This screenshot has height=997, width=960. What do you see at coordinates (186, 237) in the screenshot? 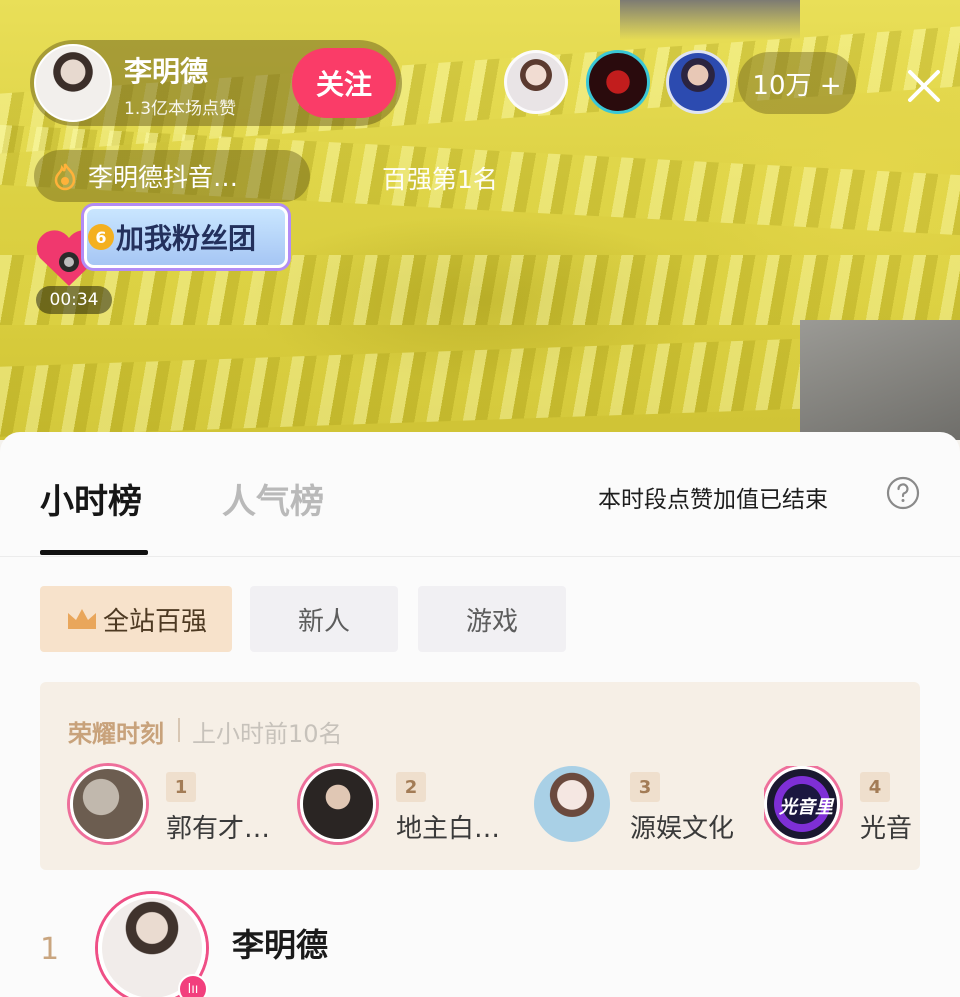
I see `join-fan-club-banner: 加我粉丝团` at bounding box center [186, 237].